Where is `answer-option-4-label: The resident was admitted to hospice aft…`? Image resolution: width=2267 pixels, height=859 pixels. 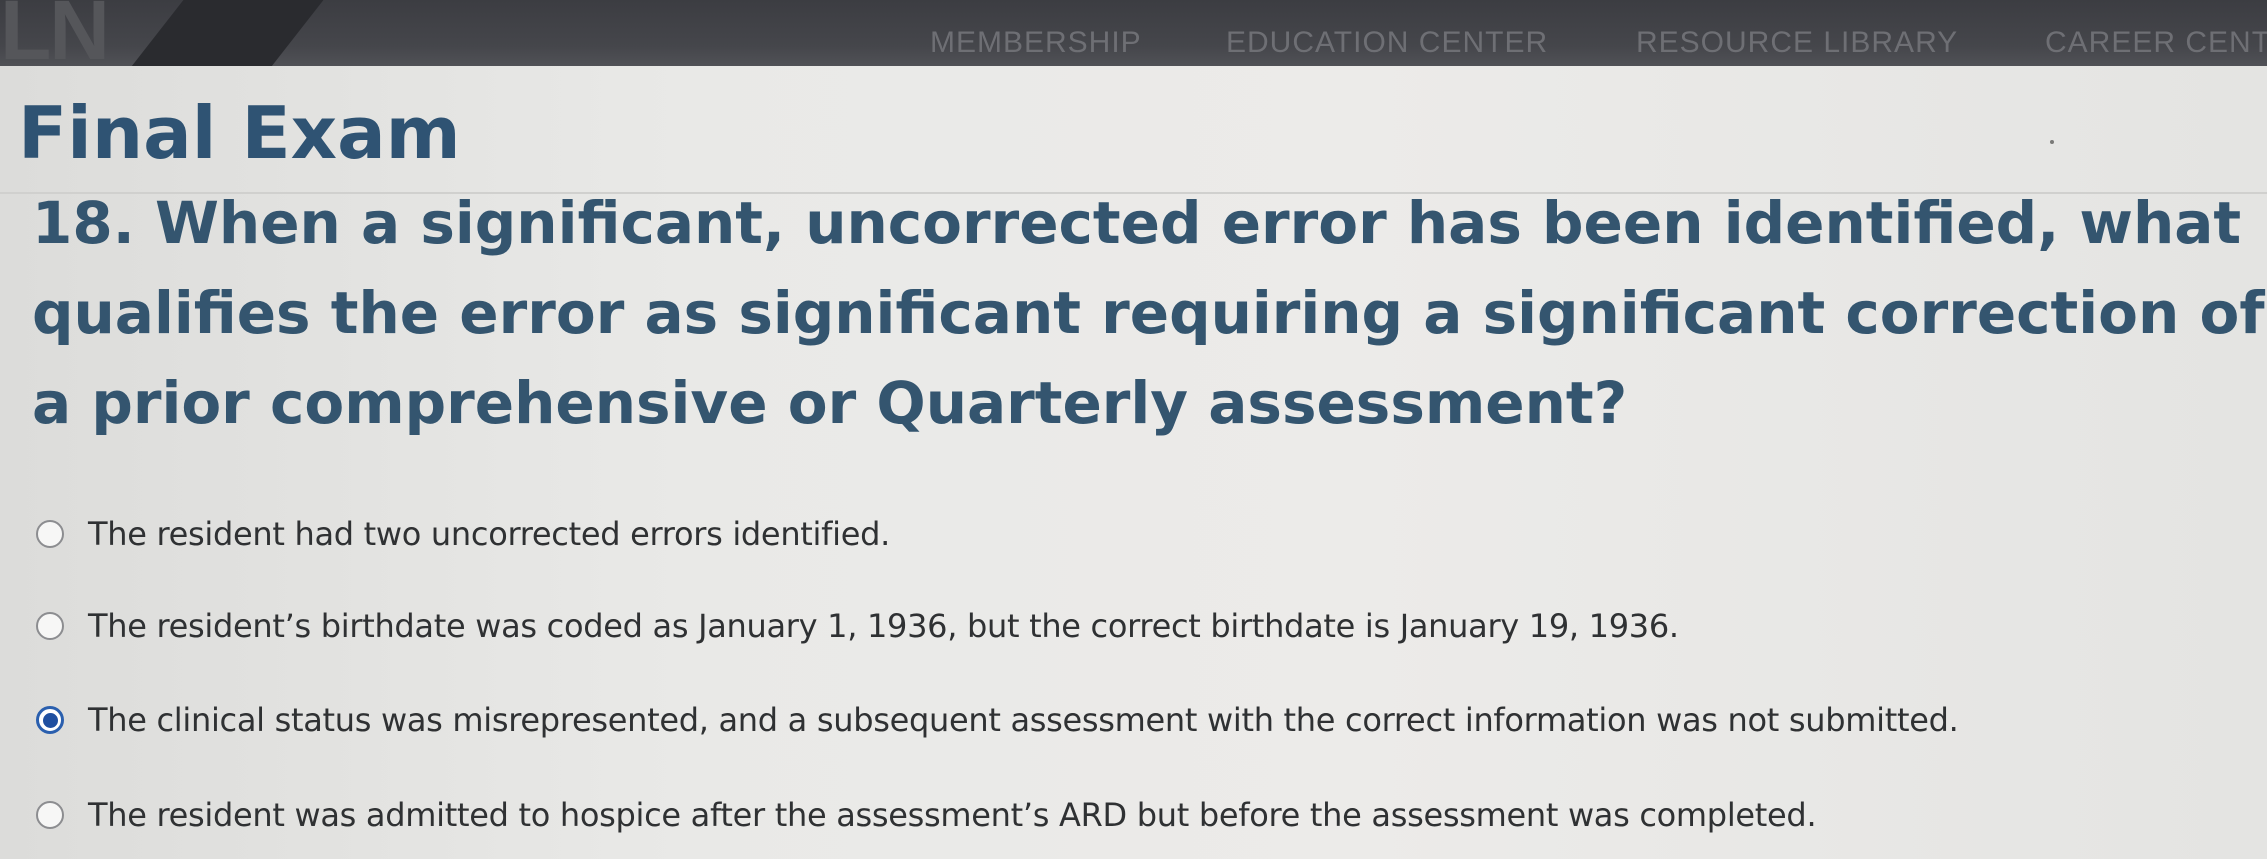 answer-option-4-label: The resident was admitted to hospice aft… is located at coordinates (952, 815).